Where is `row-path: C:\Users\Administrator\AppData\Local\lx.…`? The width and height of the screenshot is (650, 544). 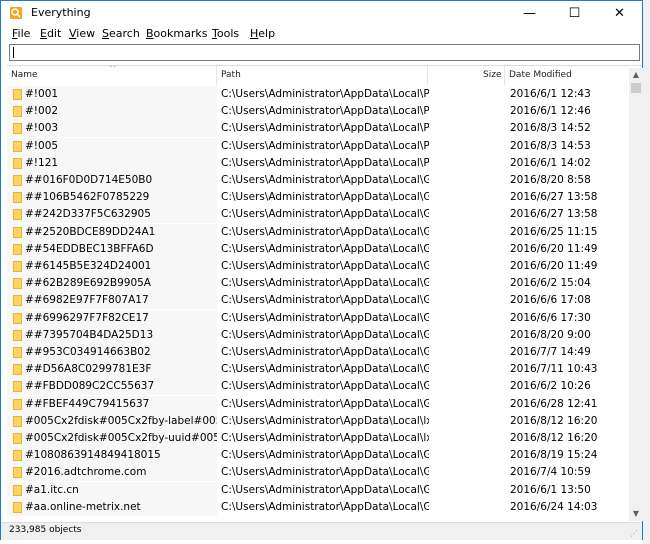
row-path: C:\Users\Administrator\AppData\Local\lx.… is located at coordinates (325, 420).